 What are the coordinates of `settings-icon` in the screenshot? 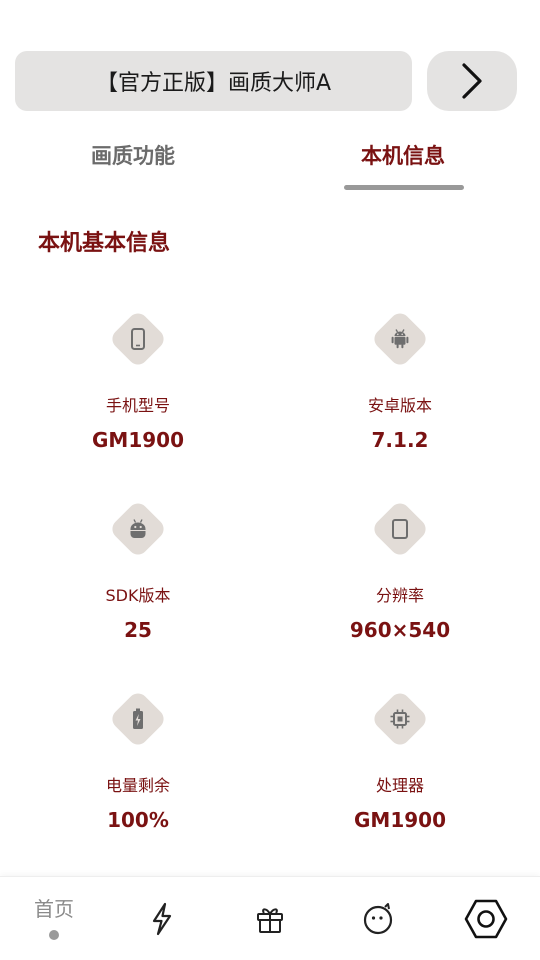 It's located at (486, 919).